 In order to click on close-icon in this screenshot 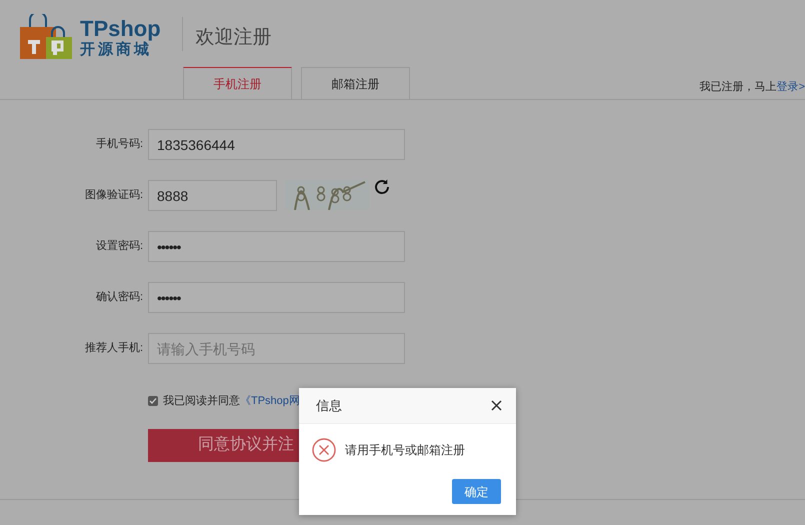, I will do `click(496, 405)`.